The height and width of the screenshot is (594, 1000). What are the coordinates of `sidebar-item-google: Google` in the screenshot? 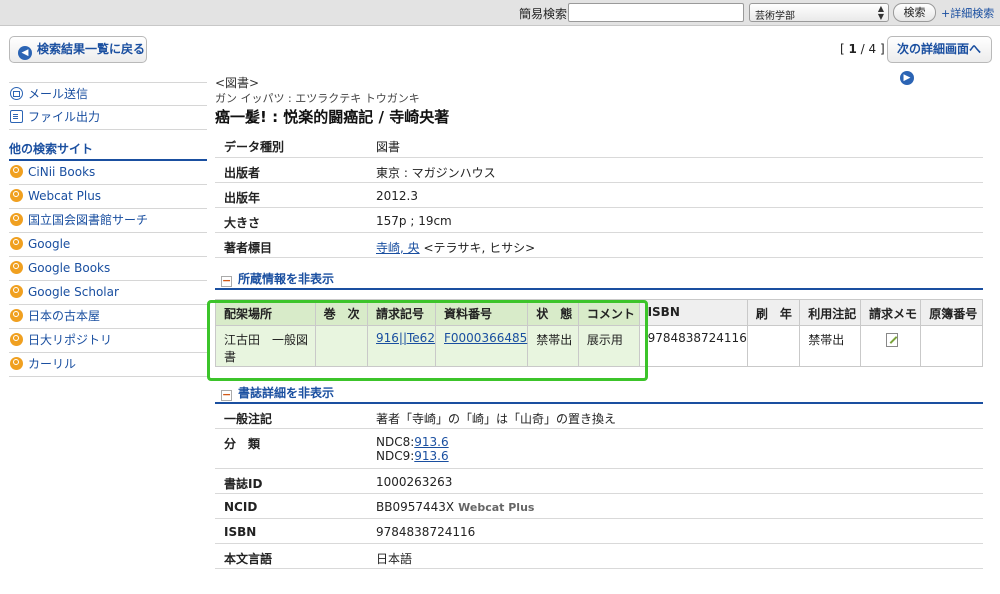 It's located at (108, 245).